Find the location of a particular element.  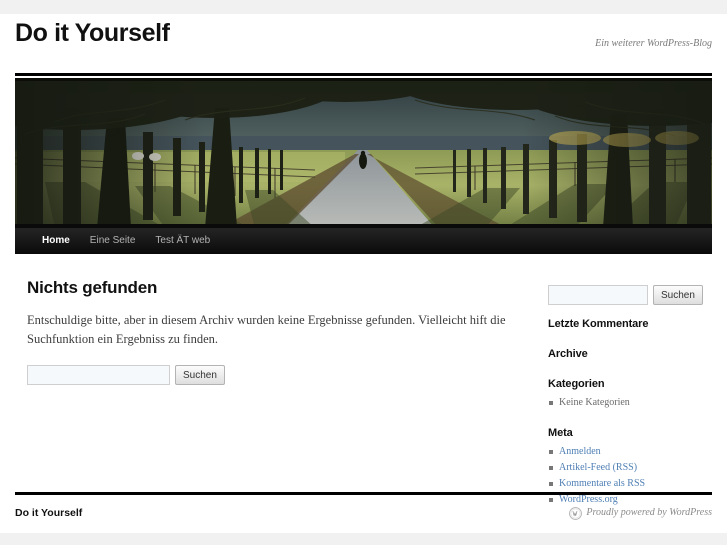

footer-credit-text: Proudly powered by WordPress is located at coordinates (649, 513).